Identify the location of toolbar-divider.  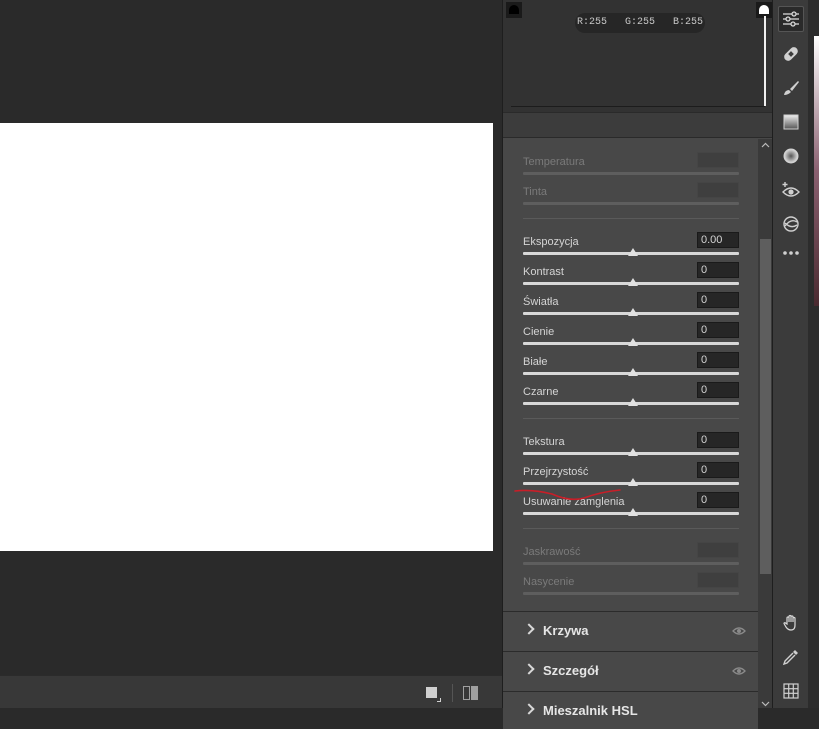
(452, 693).